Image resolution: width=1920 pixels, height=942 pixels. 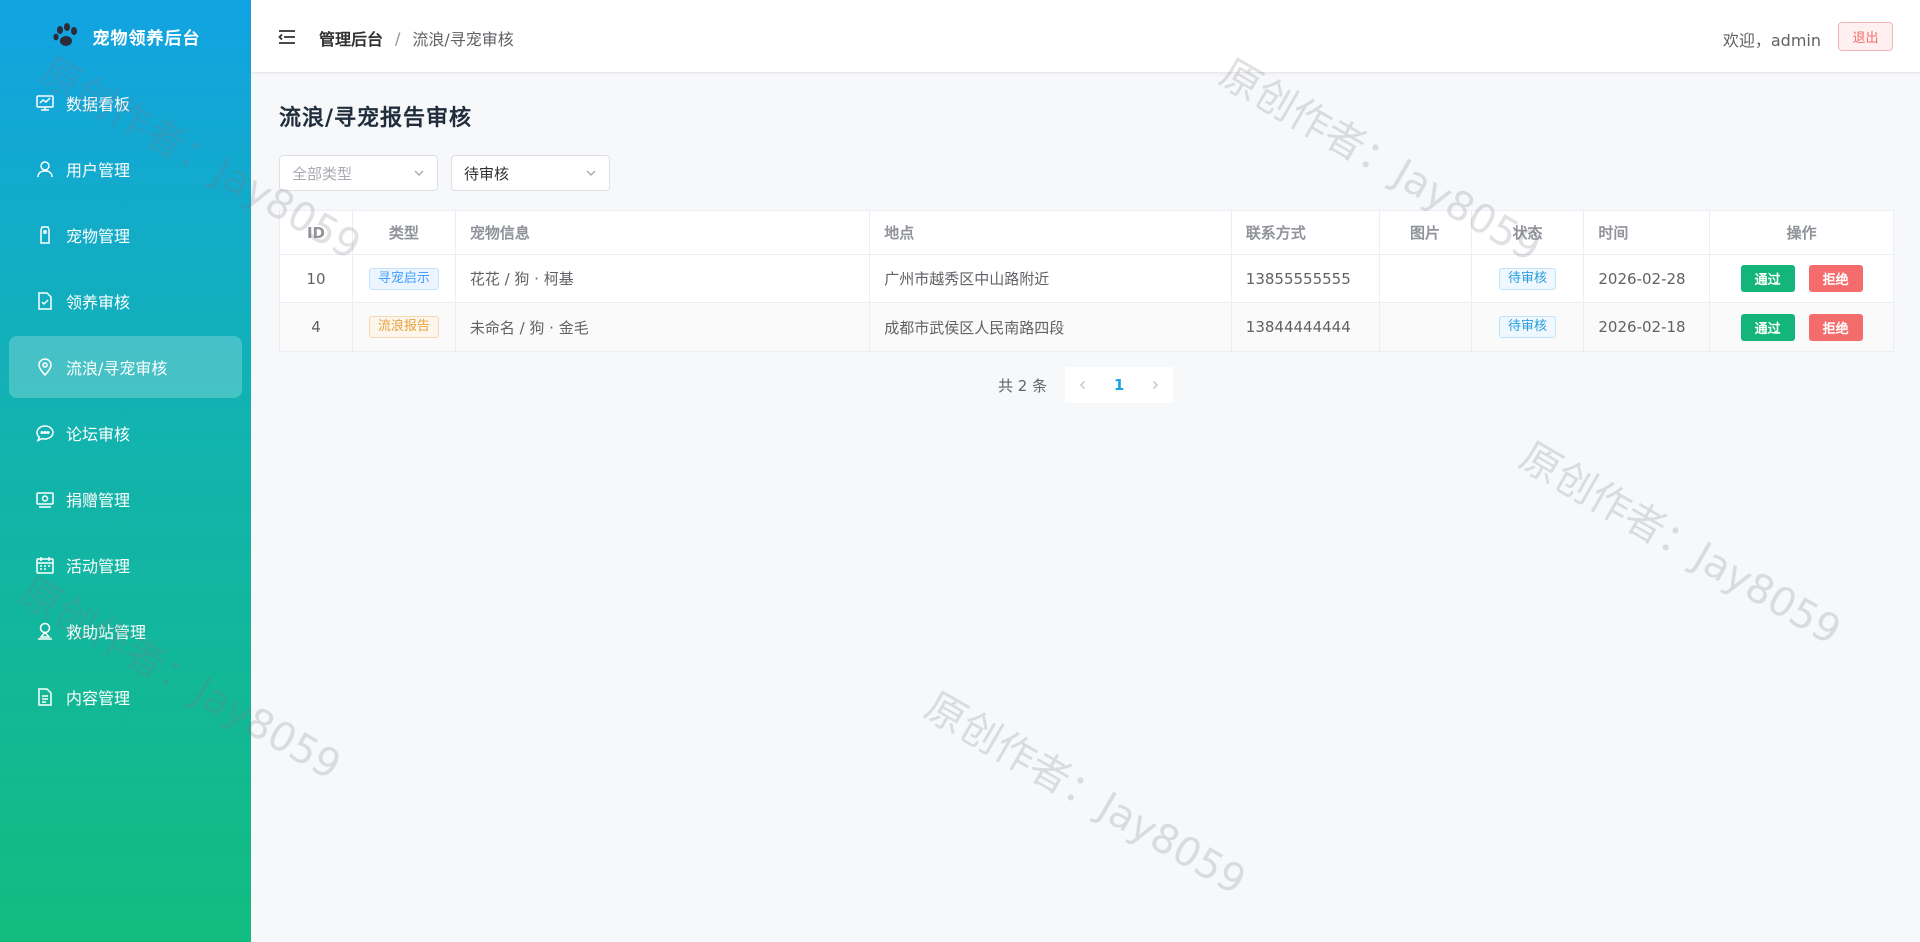 I want to click on cell-pet-info: 花花 / 狗 · 柯基, so click(x=663, y=278).